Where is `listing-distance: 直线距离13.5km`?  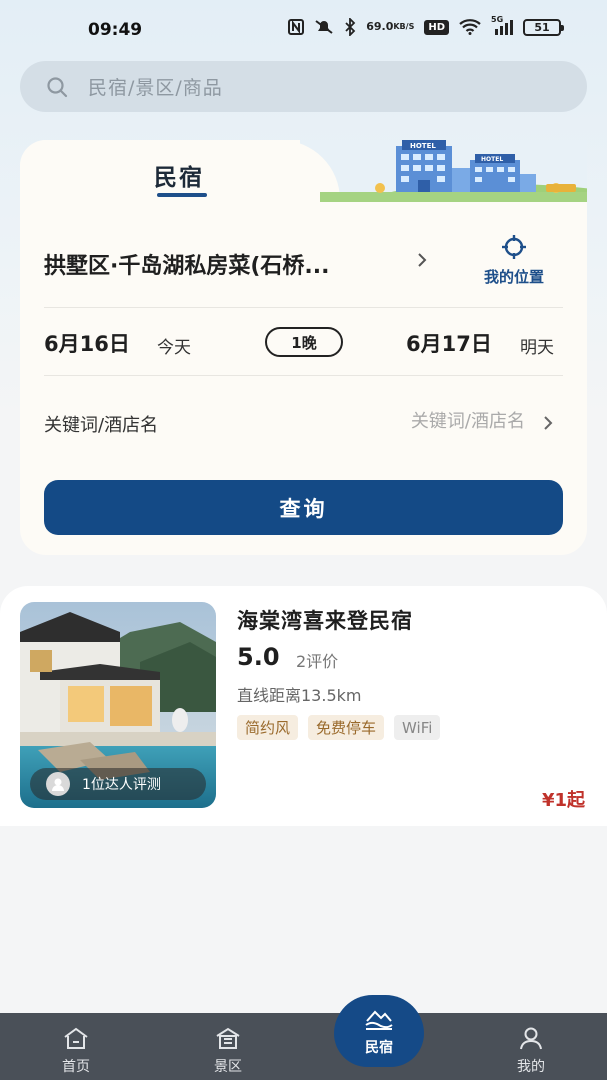
listing-distance: 直线距离13.5km is located at coordinates (299, 695).